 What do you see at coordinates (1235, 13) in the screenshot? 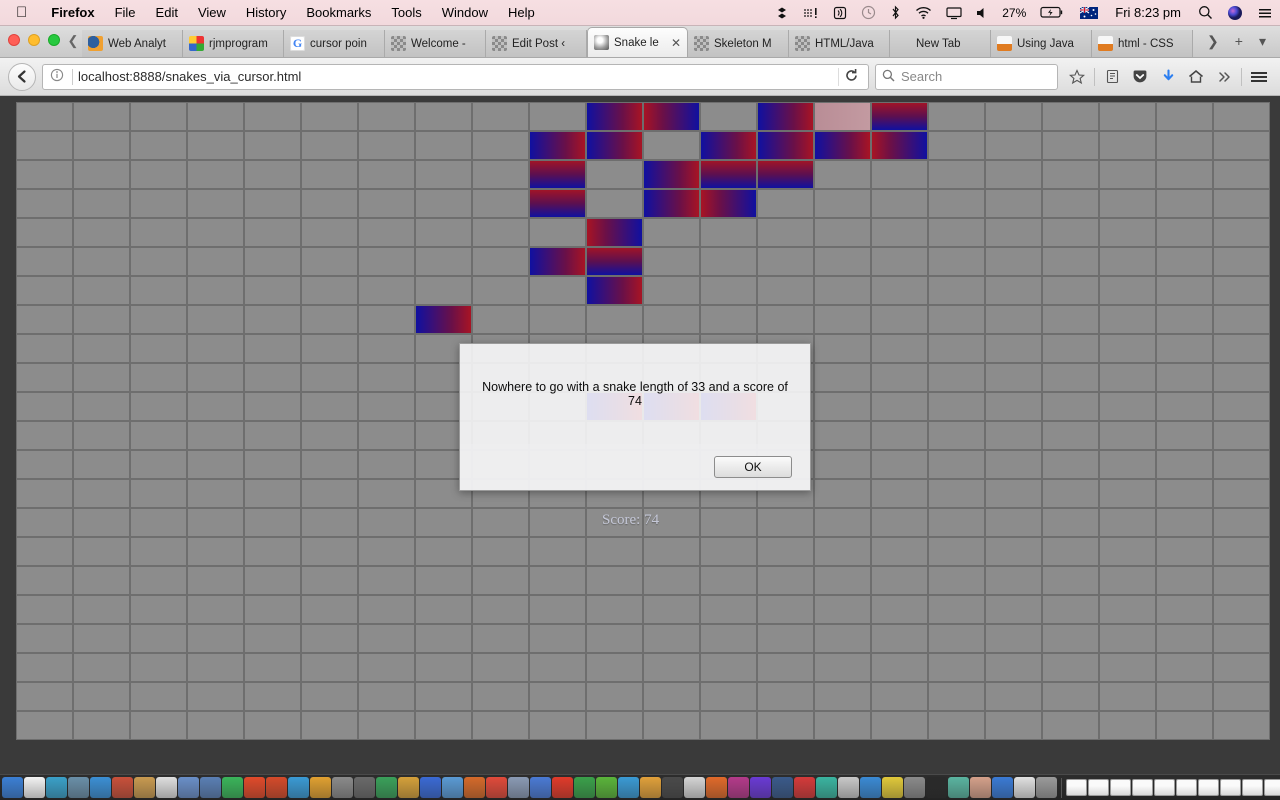
I see `siri-icon` at bounding box center [1235, 13].